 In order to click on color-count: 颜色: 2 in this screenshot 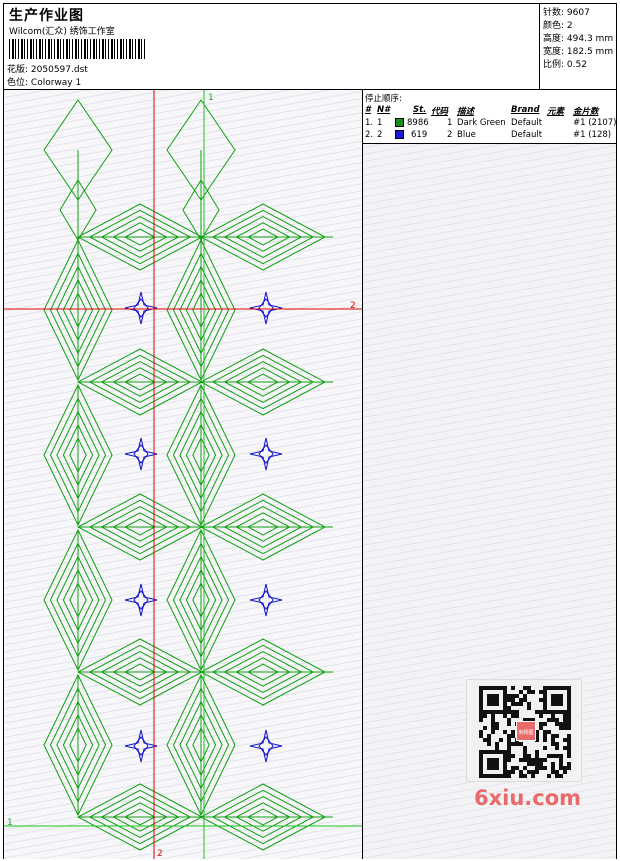, I will do `click(558, 26)`.